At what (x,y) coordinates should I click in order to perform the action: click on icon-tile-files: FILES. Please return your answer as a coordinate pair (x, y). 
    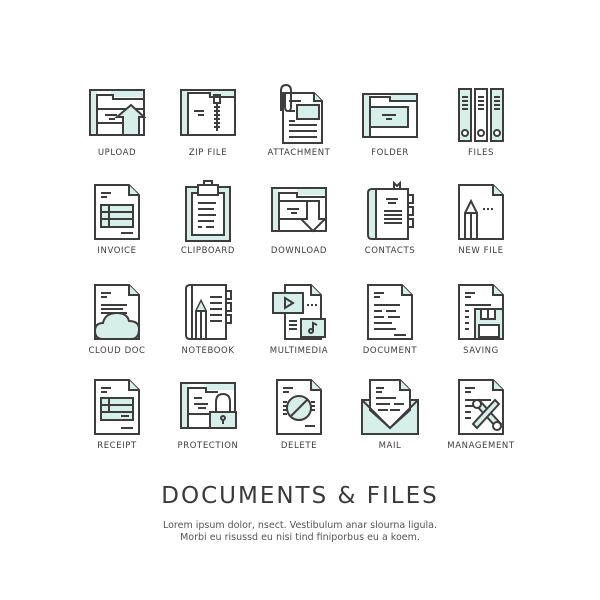
    Looking at the image, I should click on (481, 130).